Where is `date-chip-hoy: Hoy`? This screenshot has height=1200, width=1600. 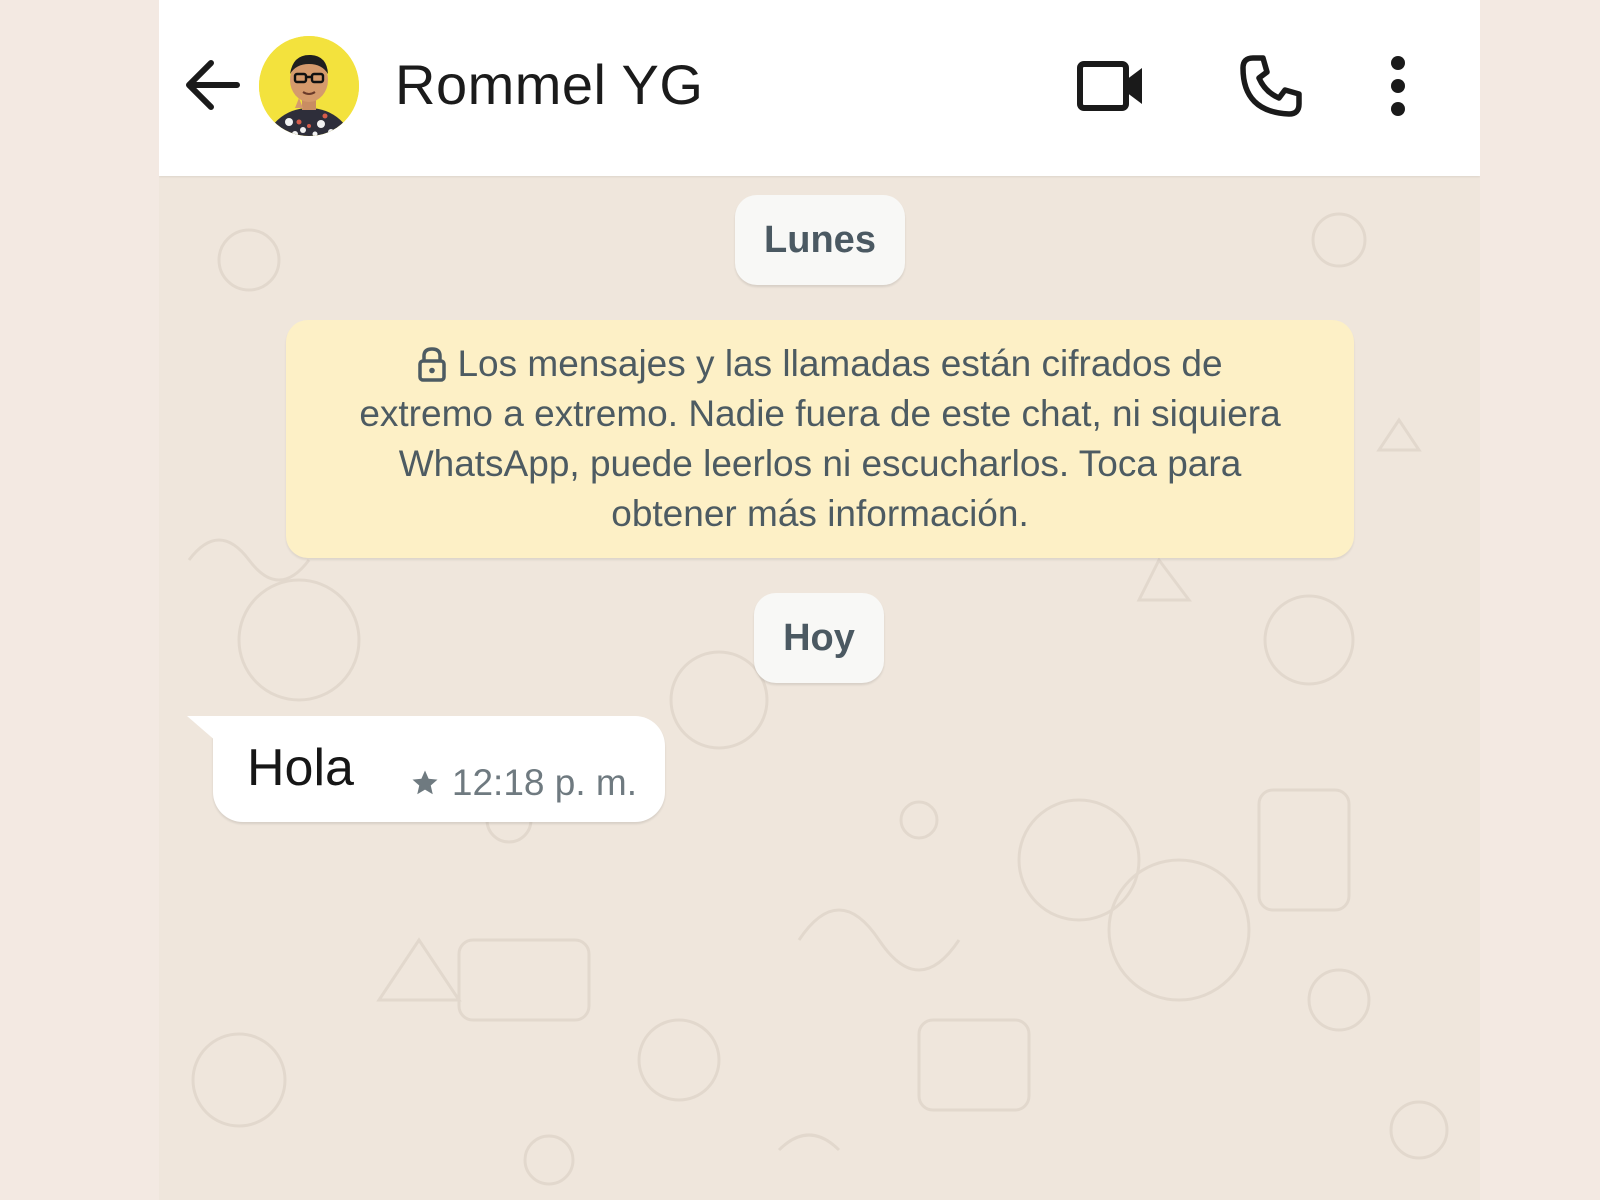 date-chip-hoy: Hoy is located at coordinates (819, 638).